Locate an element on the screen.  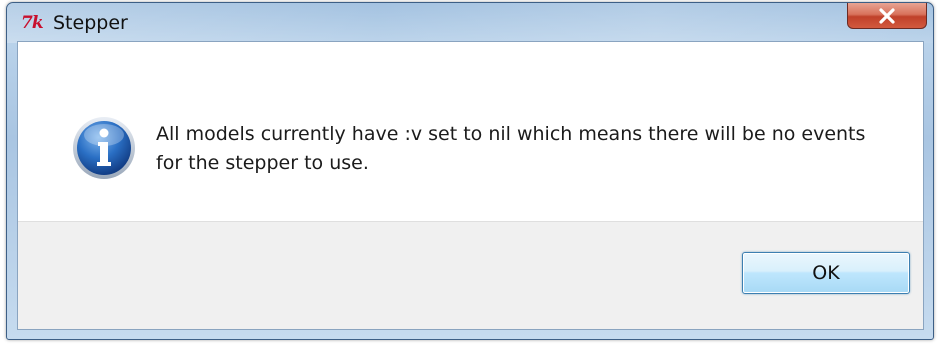
close-button is located at coordinates (887, 16).